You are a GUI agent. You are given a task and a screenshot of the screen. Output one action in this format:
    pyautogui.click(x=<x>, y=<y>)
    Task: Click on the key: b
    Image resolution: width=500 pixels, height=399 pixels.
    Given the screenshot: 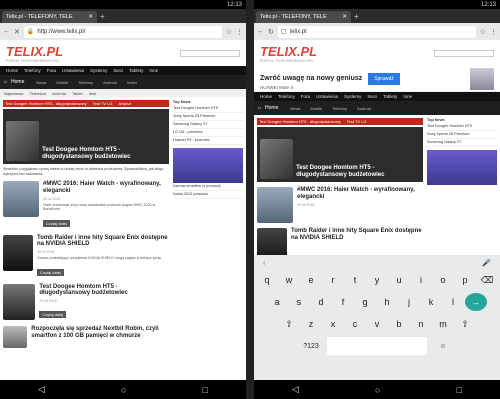 What is the action you would take?
    pyautogui.click(x=399, y=324)
    